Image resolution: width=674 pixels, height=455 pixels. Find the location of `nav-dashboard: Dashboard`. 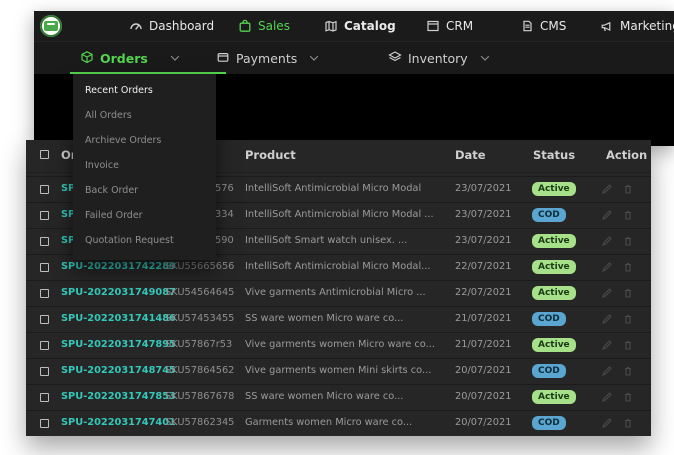

nav-dashboard: Dashboard is located at coordinates (171, 26).